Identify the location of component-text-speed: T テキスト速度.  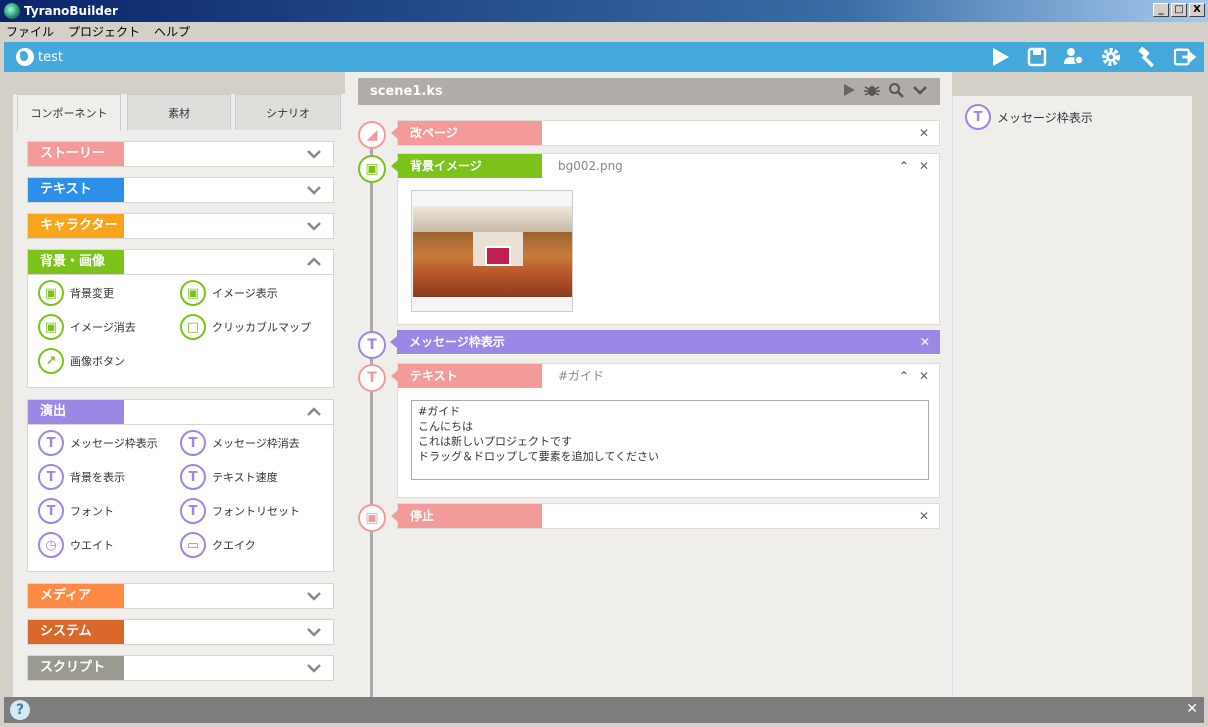
(229, 477).